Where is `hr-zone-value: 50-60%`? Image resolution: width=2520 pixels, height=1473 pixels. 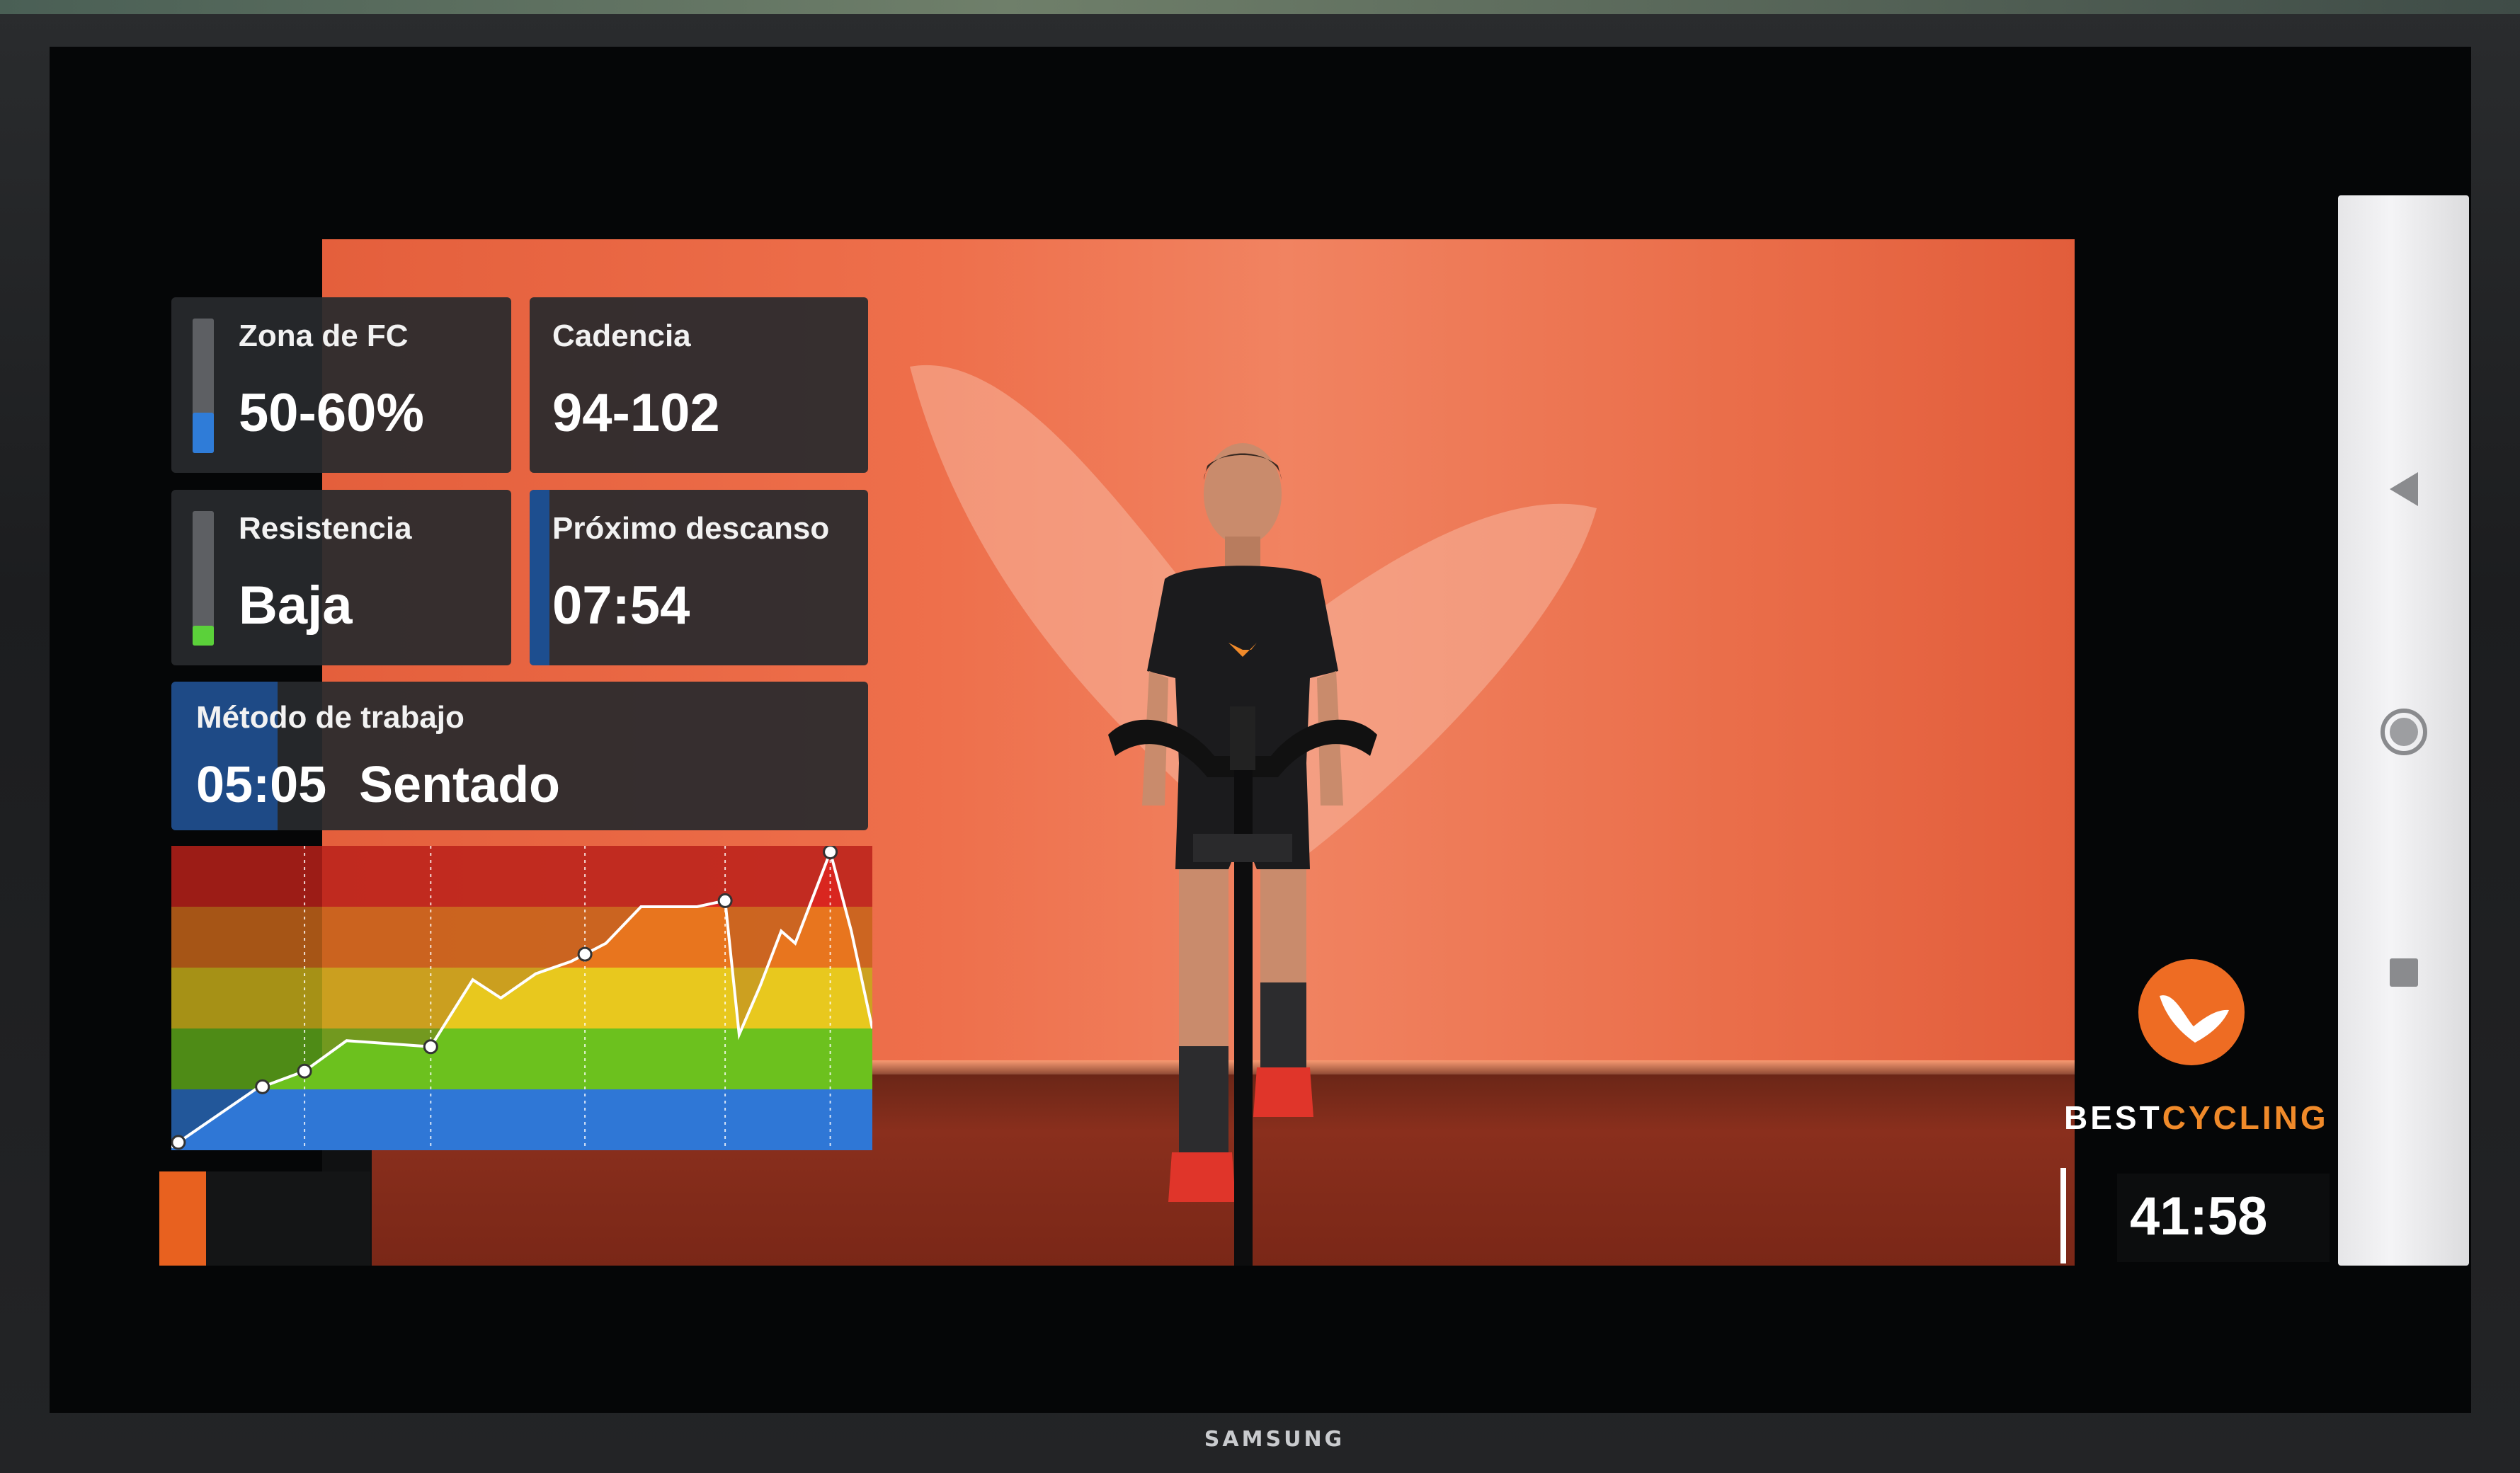 hr-zone-value: 50-60% is located at coordinates (331, 413).